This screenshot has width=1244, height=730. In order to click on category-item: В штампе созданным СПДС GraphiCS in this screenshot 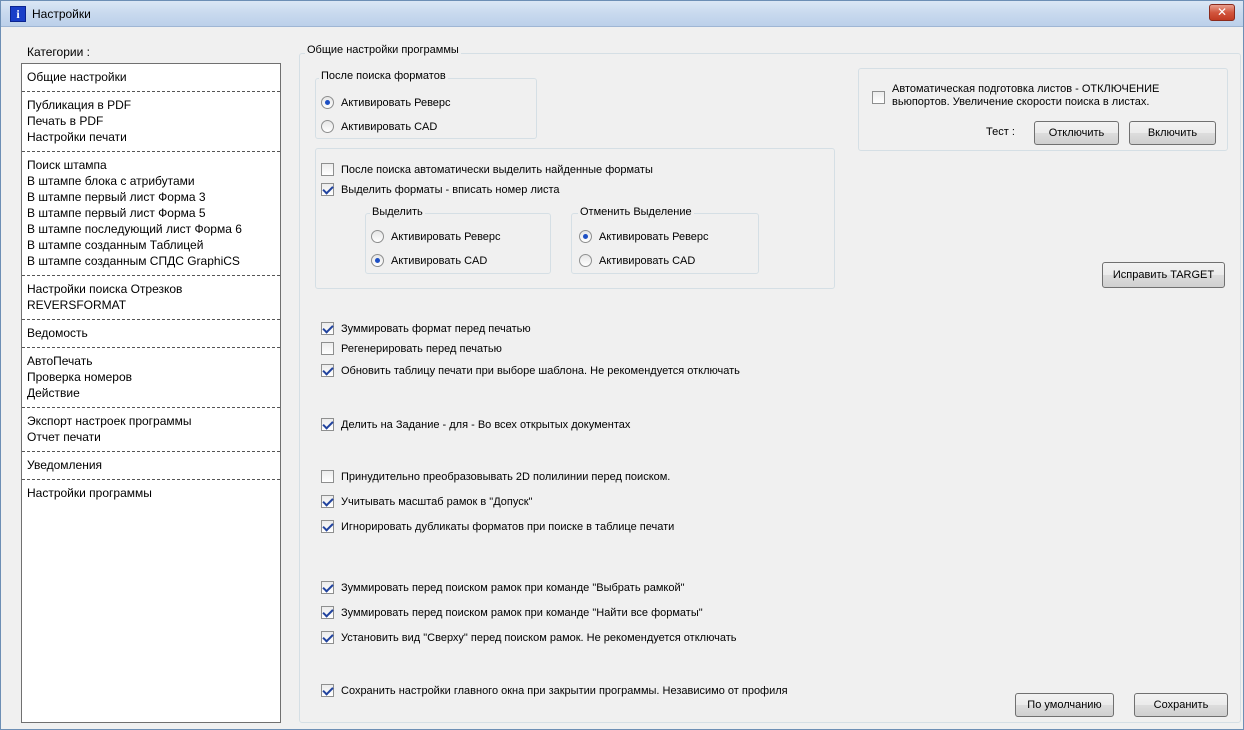, I will do `click(153, 261)`.